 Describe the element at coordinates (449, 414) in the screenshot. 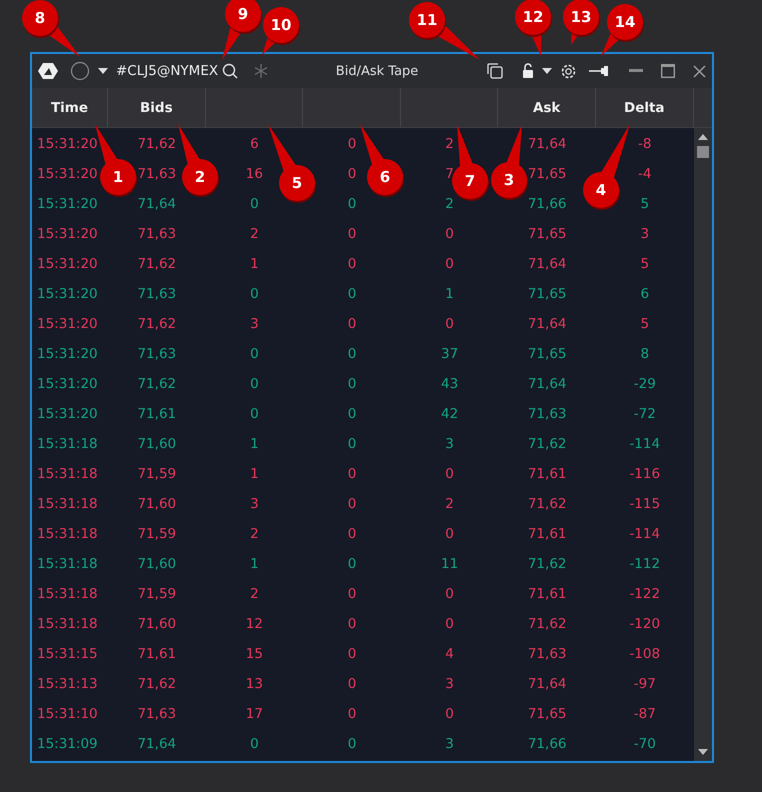

I see `table-cell: 42` at that location.